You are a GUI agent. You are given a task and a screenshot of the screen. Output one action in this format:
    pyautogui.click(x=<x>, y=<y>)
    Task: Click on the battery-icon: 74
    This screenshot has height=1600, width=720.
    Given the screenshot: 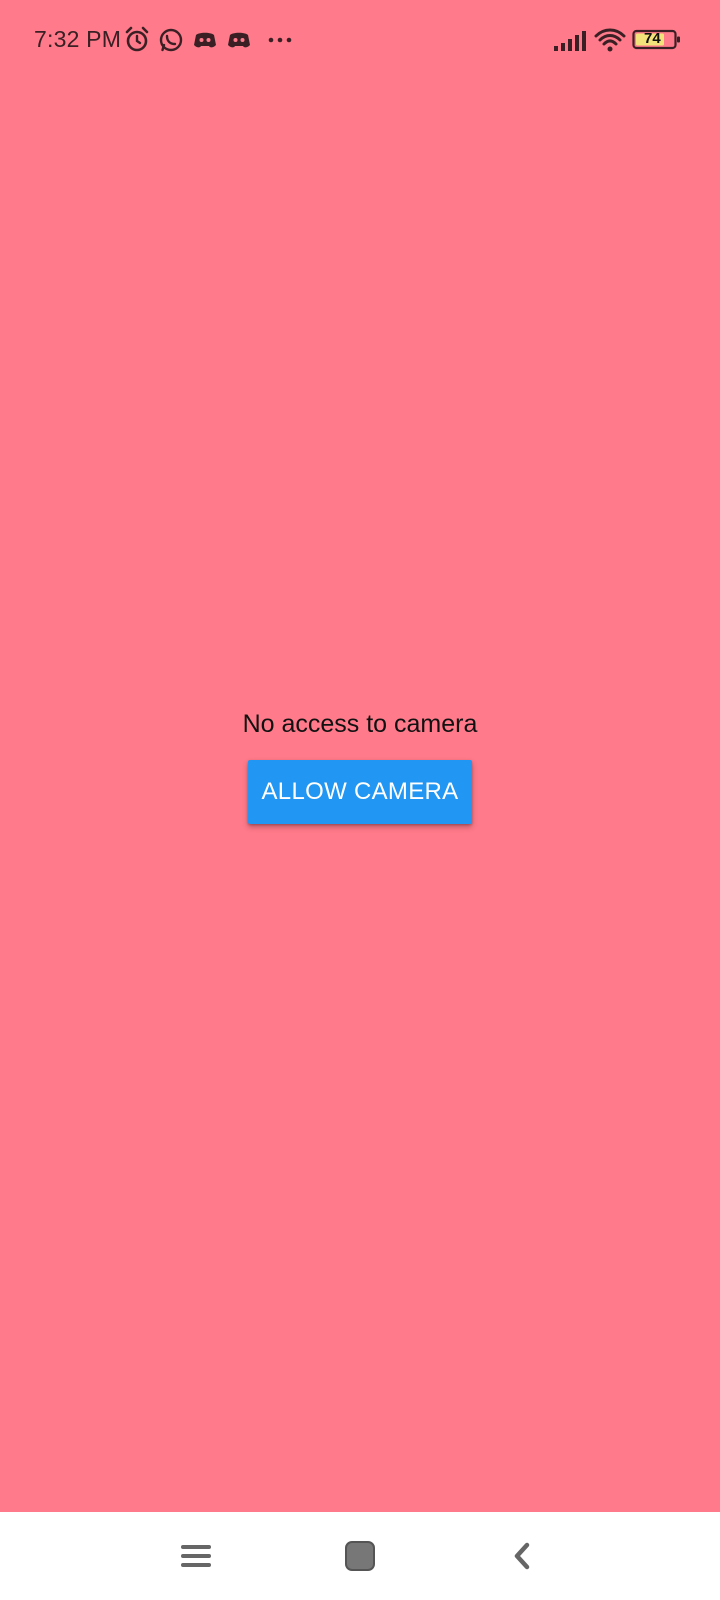 What is the action you would take?
    pyautogui.click(x=657, y=43)
    